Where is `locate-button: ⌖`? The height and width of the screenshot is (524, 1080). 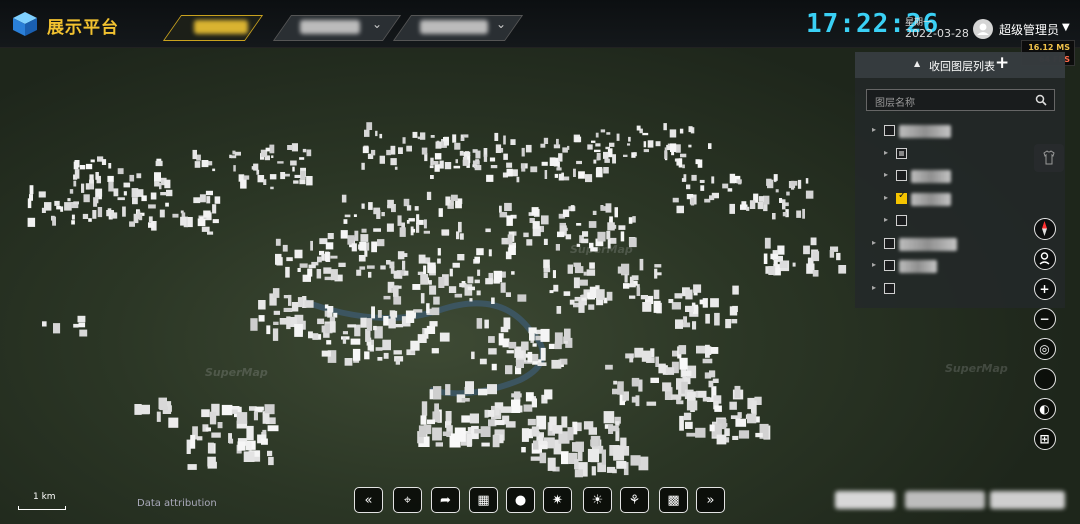
locate-button: ⌖ is located at coordinates (407, 500).